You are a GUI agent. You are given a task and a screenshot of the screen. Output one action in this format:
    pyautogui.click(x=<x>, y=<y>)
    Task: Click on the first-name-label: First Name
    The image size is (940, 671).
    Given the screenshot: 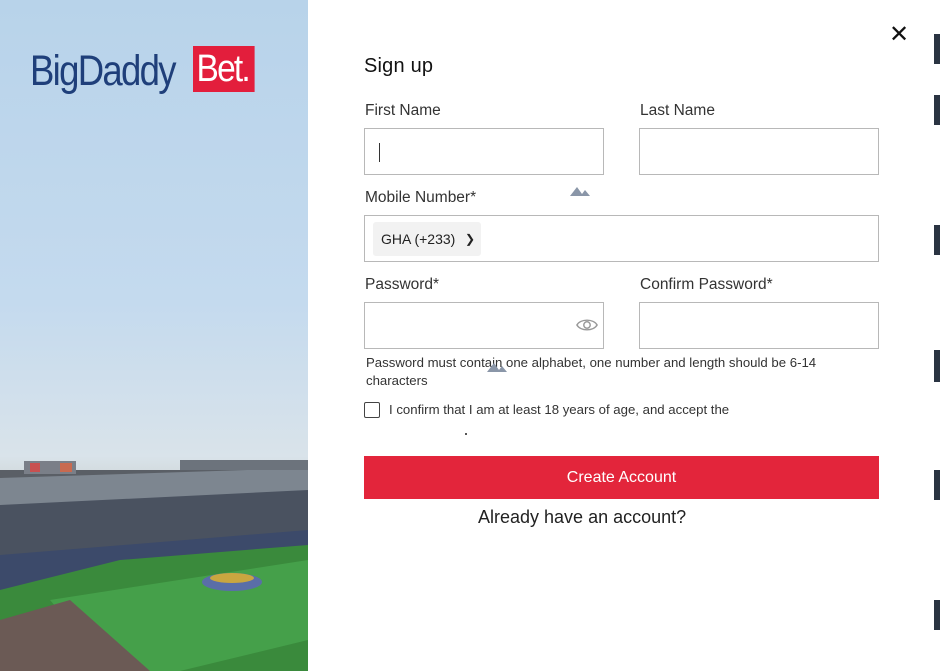 What is the action you would take?
    pyautogui.click(x=403, y=110)
    